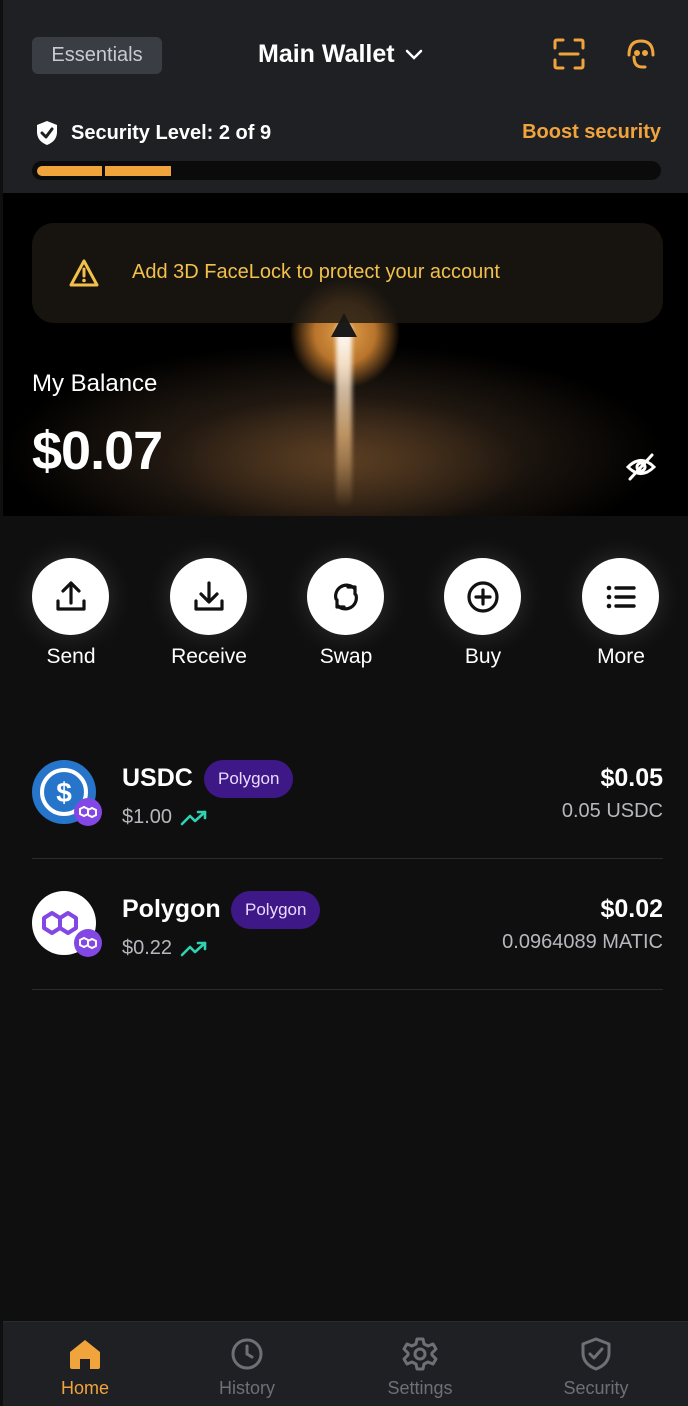 Image resolution: width=688 pixels, height=1406 pixels. I want to click on token-name: Polygon, so click(171, 909).